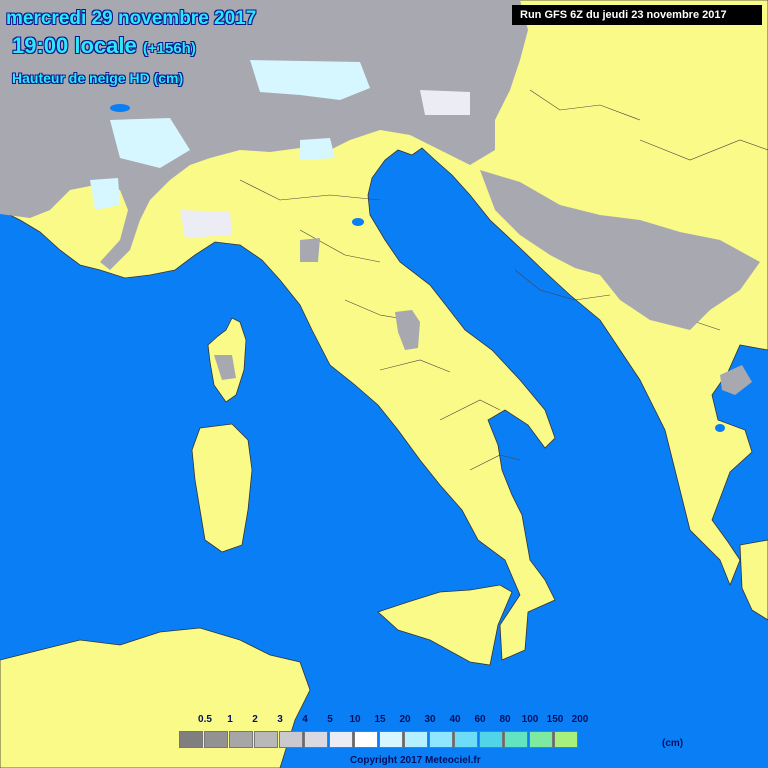 The width and height of the screenshot is (768, 768). What do you see at coordinates (355, 719) in the screenshot?
I see `legend-label: 10` at bounding box center [355, 719].